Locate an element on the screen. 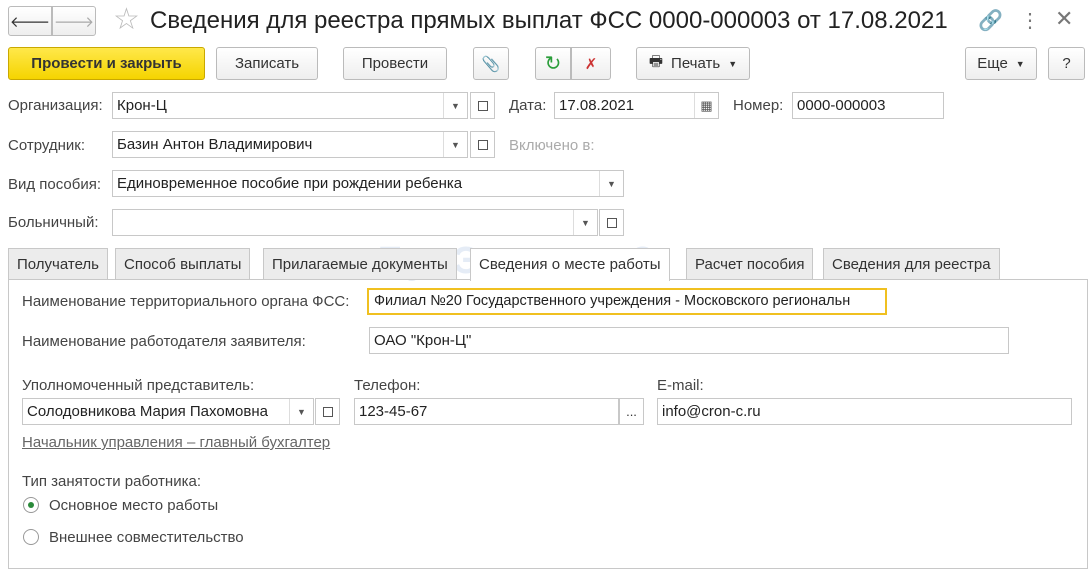  number-label: Номер: is located at coordinates (758, 105).